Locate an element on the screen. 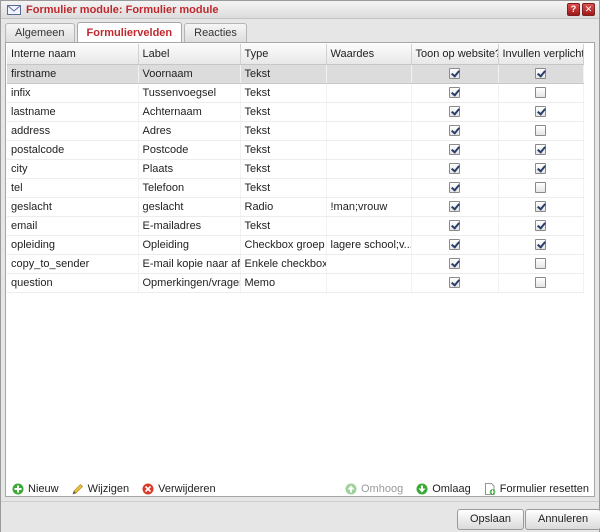 This screenshot has height=532, width=600. table-row: infix Tussenvoegsel Tekst is located at coordinates (295, 93).